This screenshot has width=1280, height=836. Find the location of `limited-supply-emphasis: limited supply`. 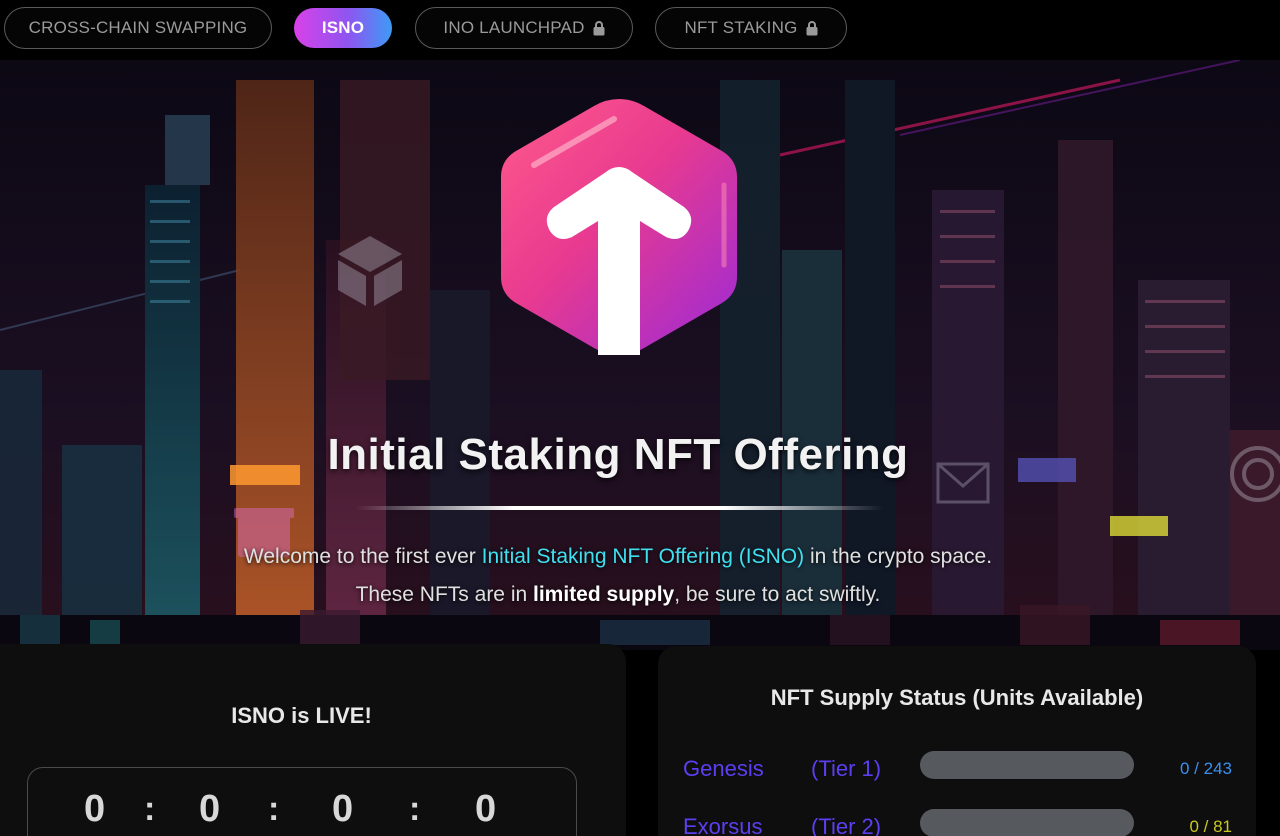

limited-supply-emphasis: limited supply is located at coordinates (604, 594).